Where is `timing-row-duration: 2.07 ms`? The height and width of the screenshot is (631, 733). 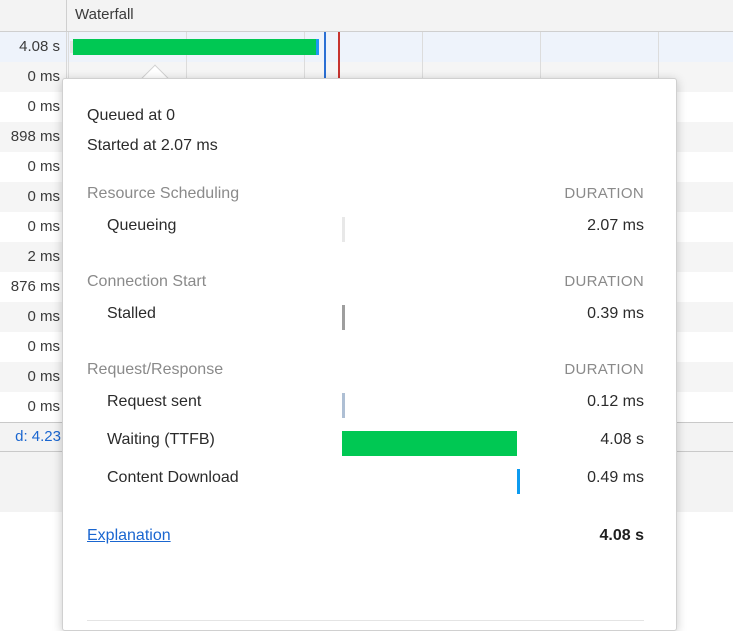
timing-row-duration: 2.07 ms is located at coordinates (615, 225).